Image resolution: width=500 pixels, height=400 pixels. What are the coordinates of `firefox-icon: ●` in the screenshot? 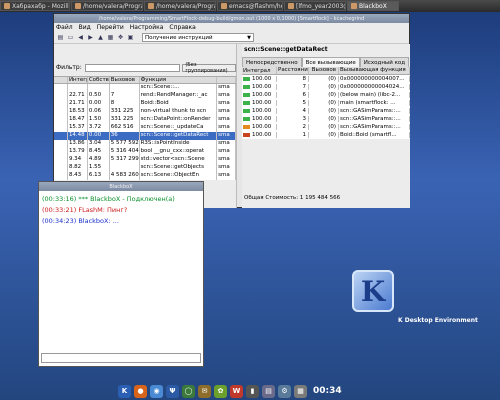 It's located at (140, 391).